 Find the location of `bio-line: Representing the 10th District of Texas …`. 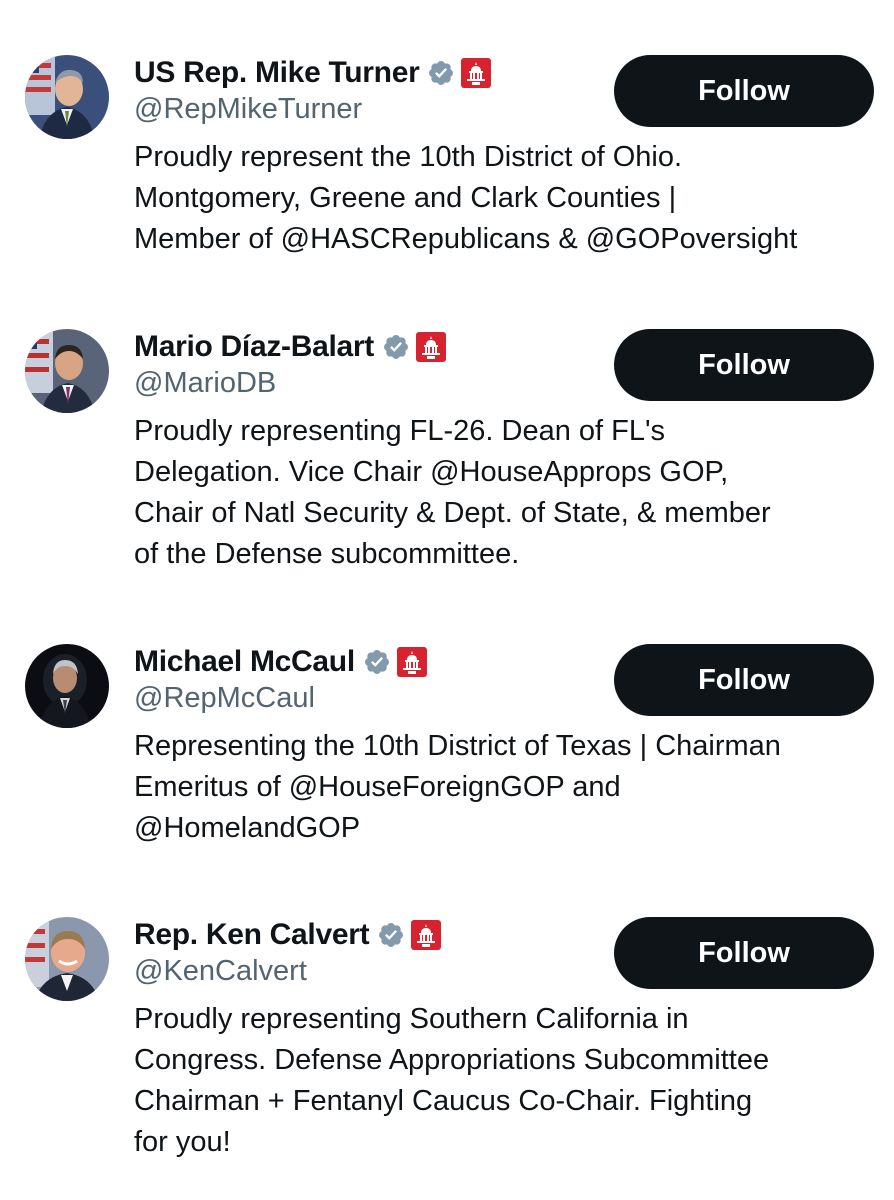

bio-line: Representing the 10th District of Texas … is located at coordinates (457, 746).